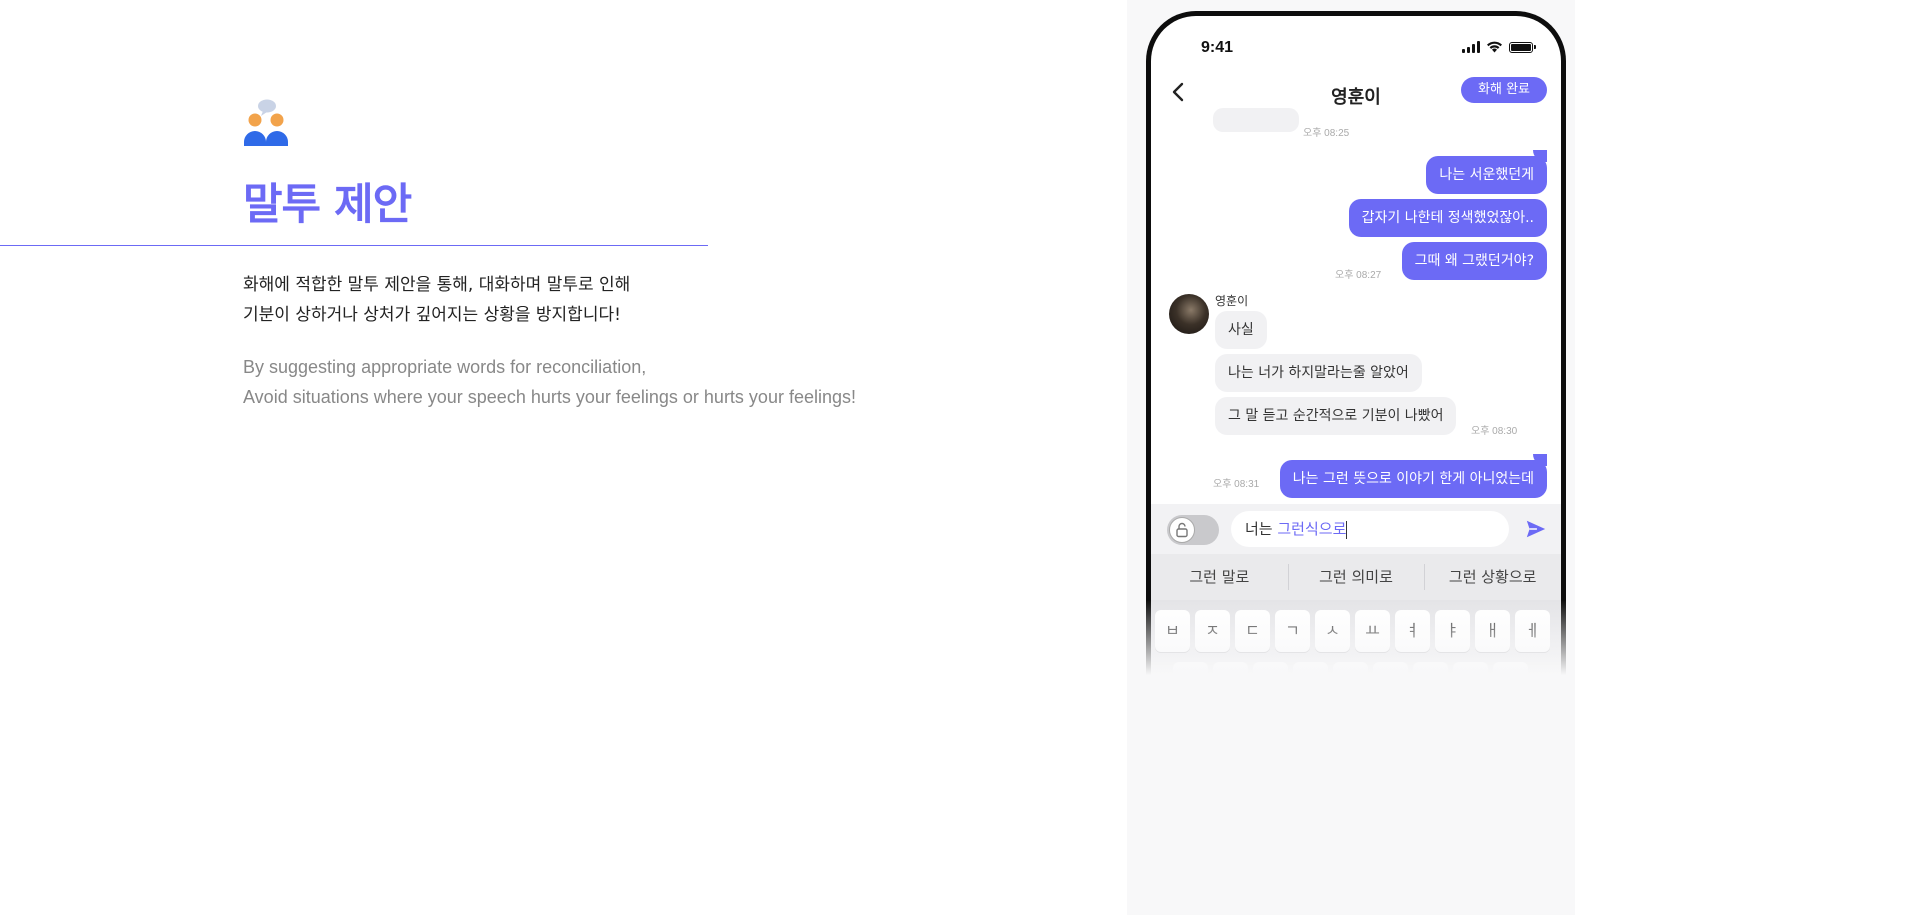 The height and width of the screenshot is (915, 1920). Describe the element at coordinates (1256, 120) in the screenshot. I see `partial-message-bubble` at that location.